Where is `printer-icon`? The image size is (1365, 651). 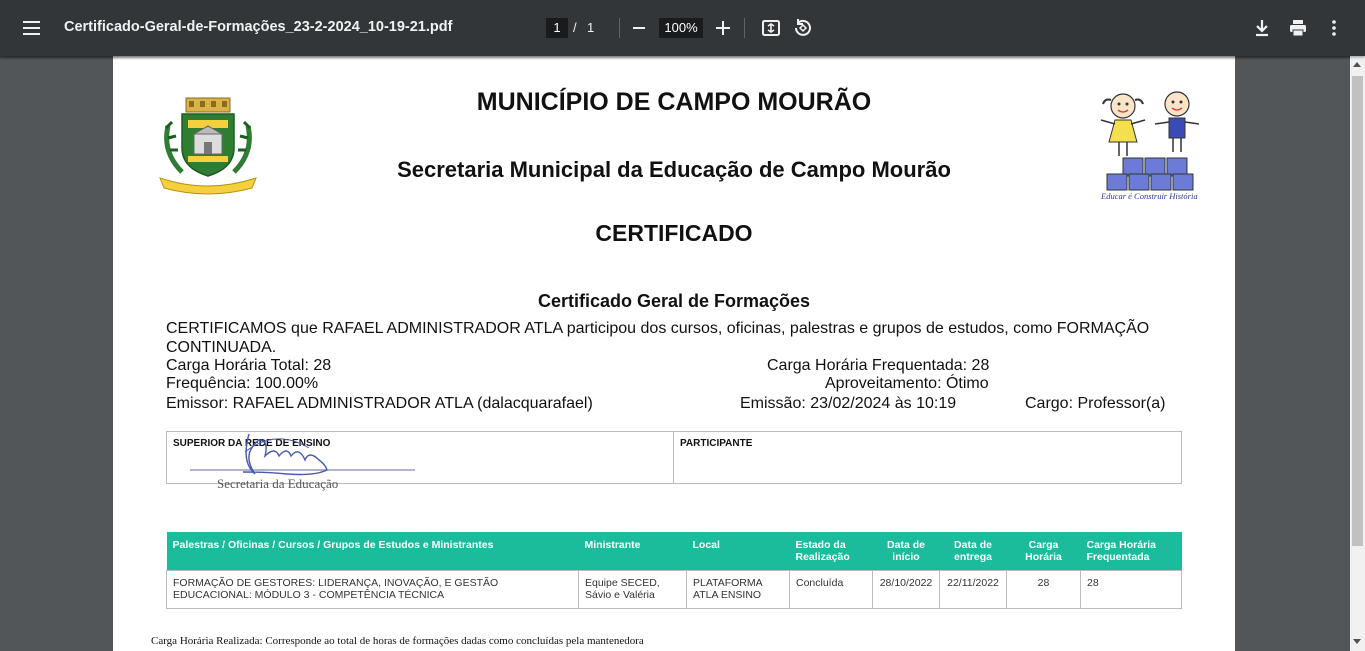 printer-icon is located at coordinates (1298, 28).